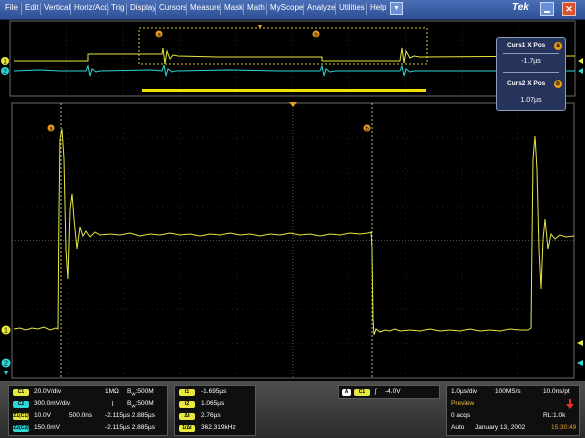 This screenshot has width=585, height=438. I want to click on menu-utilities: Utilities, so click(352, 7).